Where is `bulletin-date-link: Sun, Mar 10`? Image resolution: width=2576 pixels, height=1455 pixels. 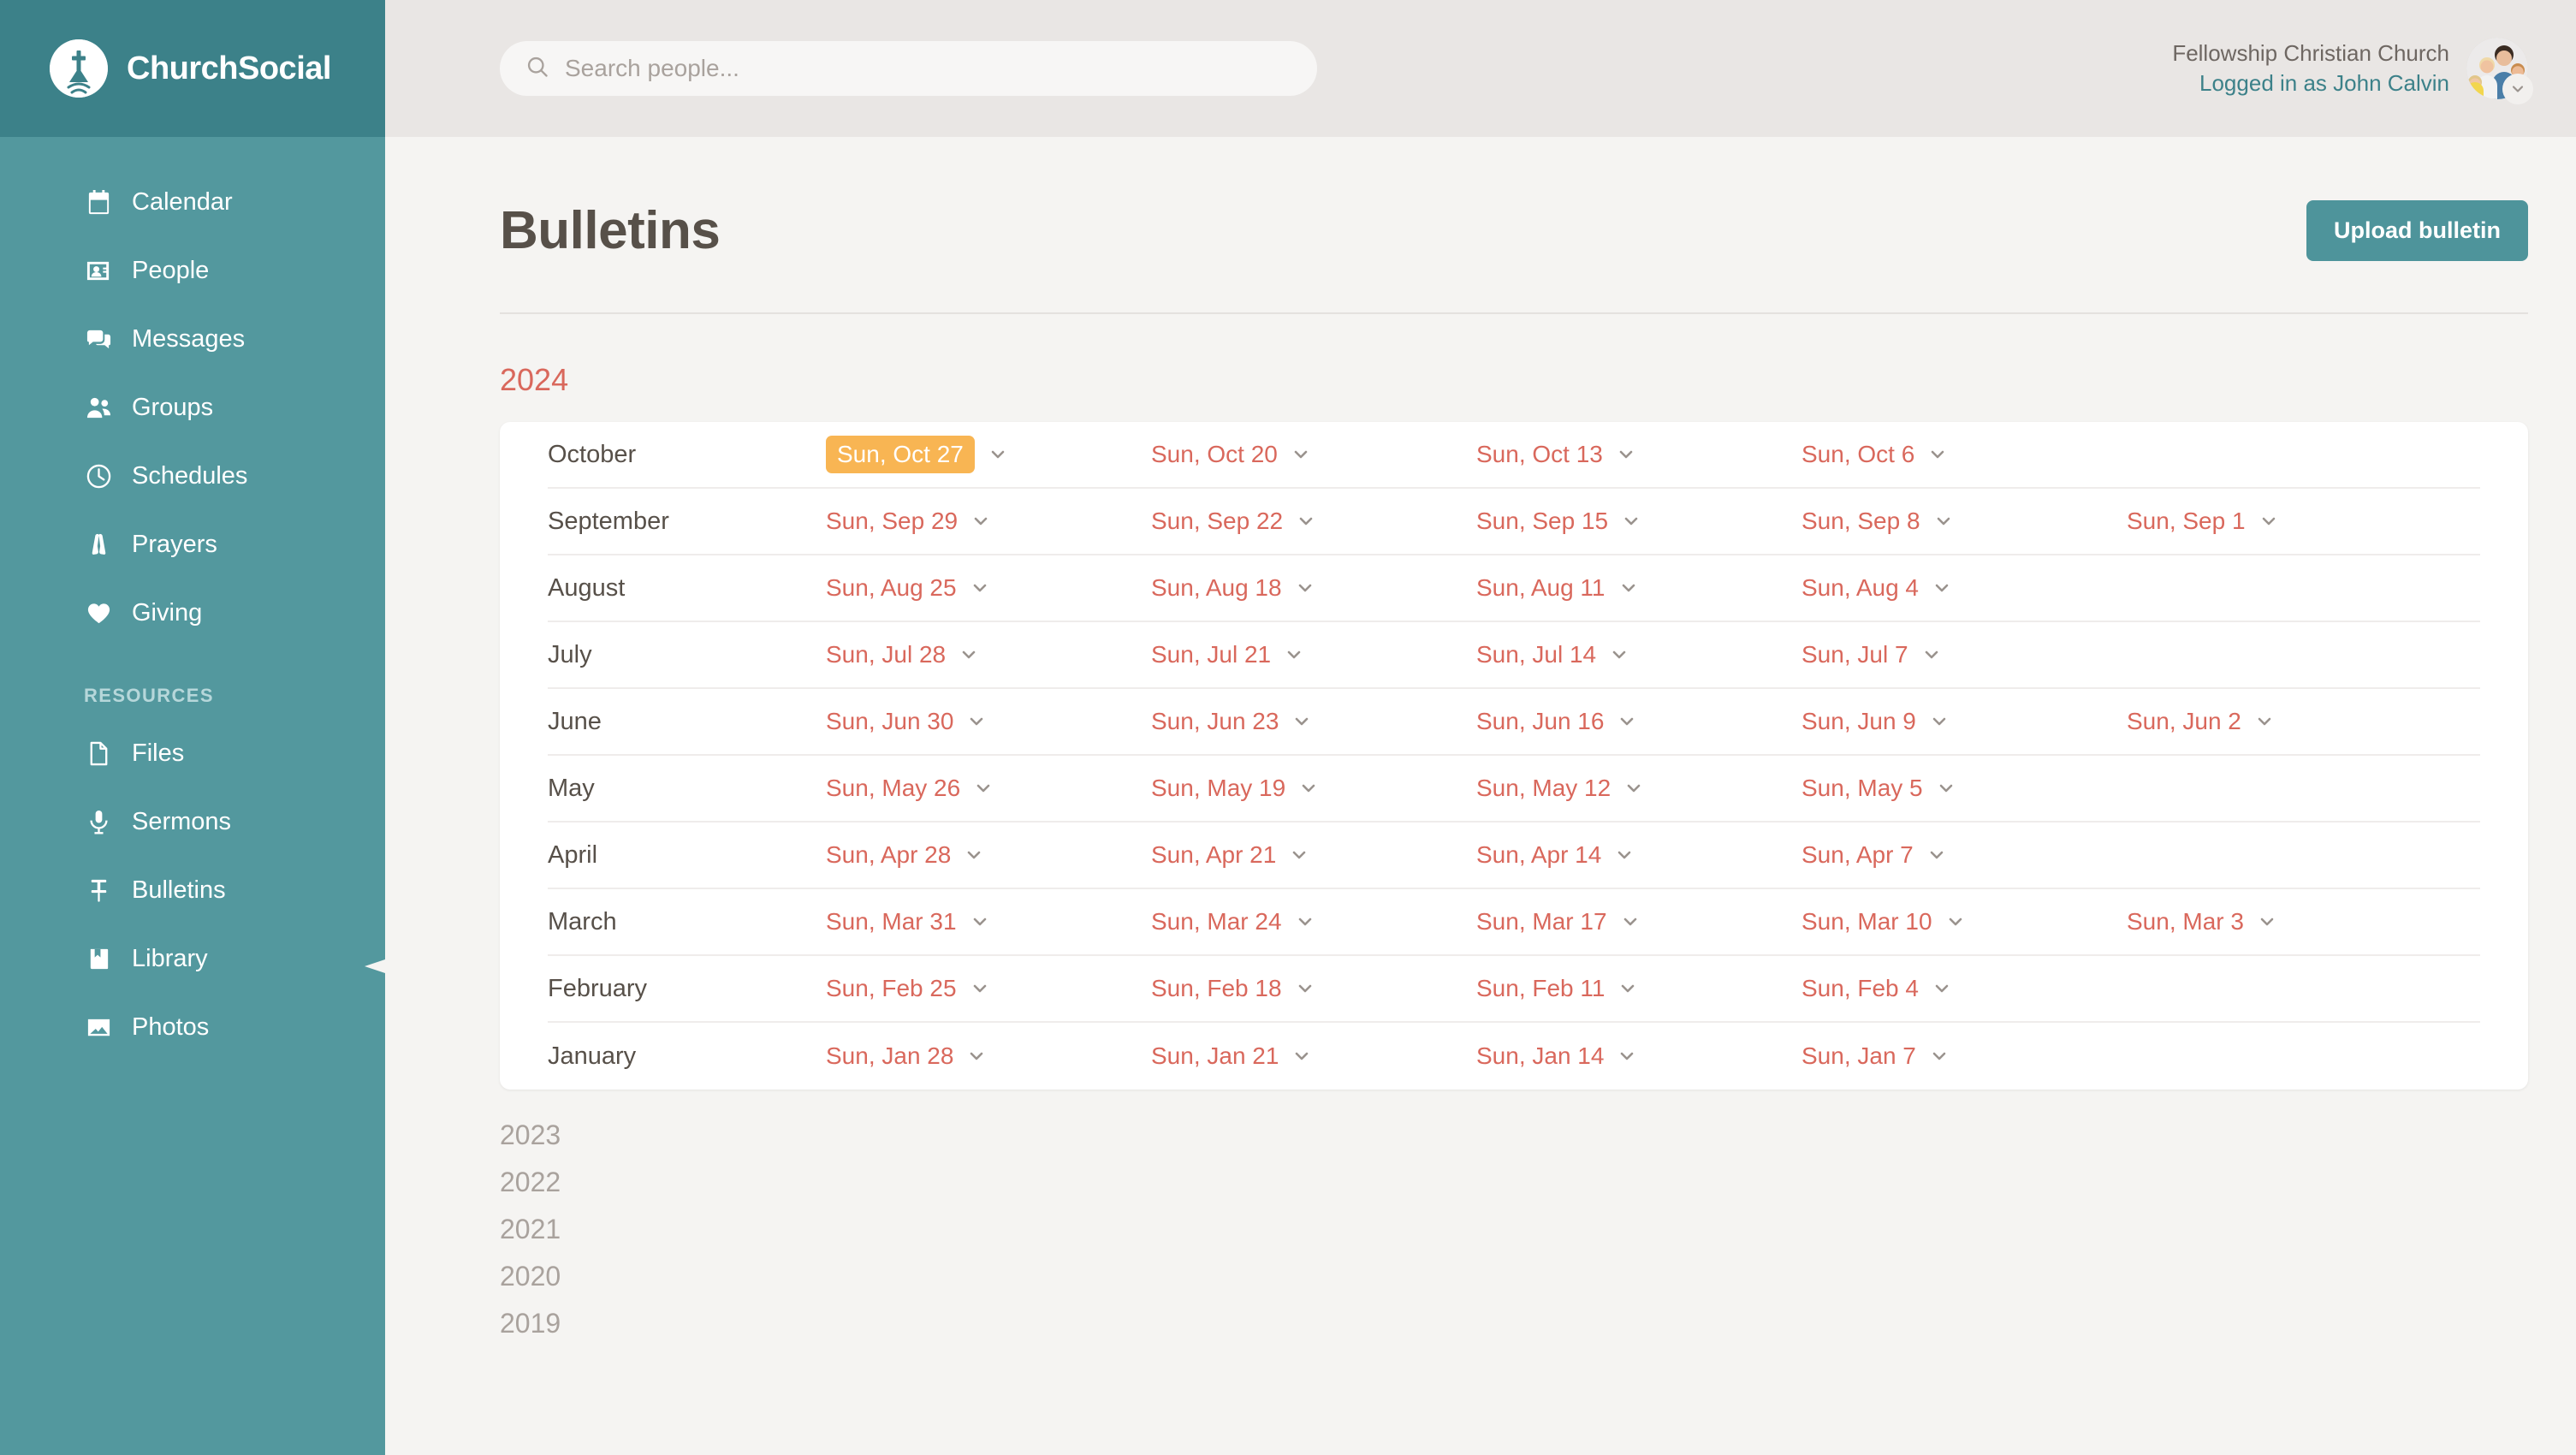
bulletin-date-link: Sun, Mar 10 is located at coordinates (1866, 921).